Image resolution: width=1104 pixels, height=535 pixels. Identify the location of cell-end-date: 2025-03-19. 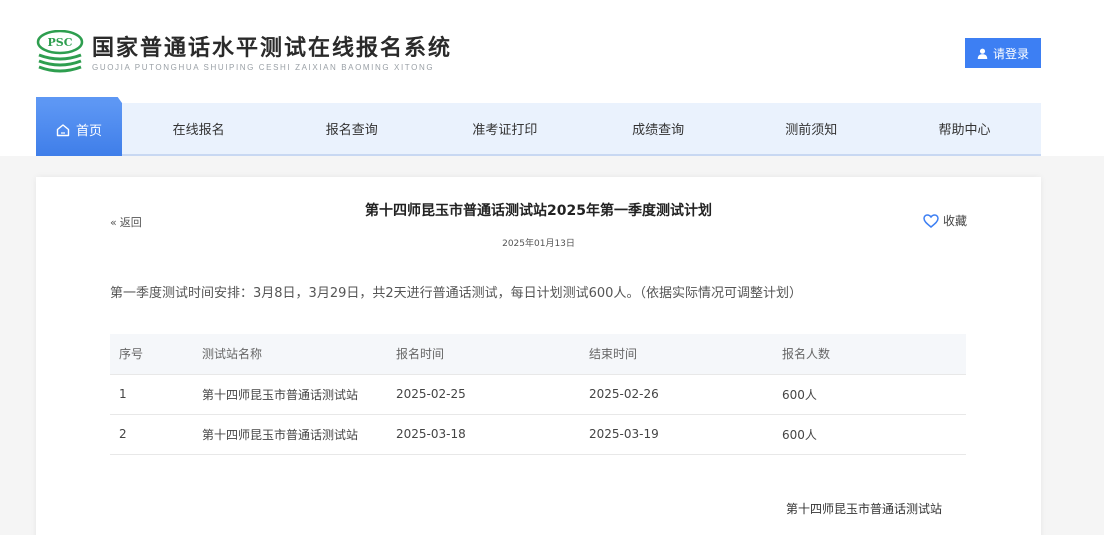
(624, 434).